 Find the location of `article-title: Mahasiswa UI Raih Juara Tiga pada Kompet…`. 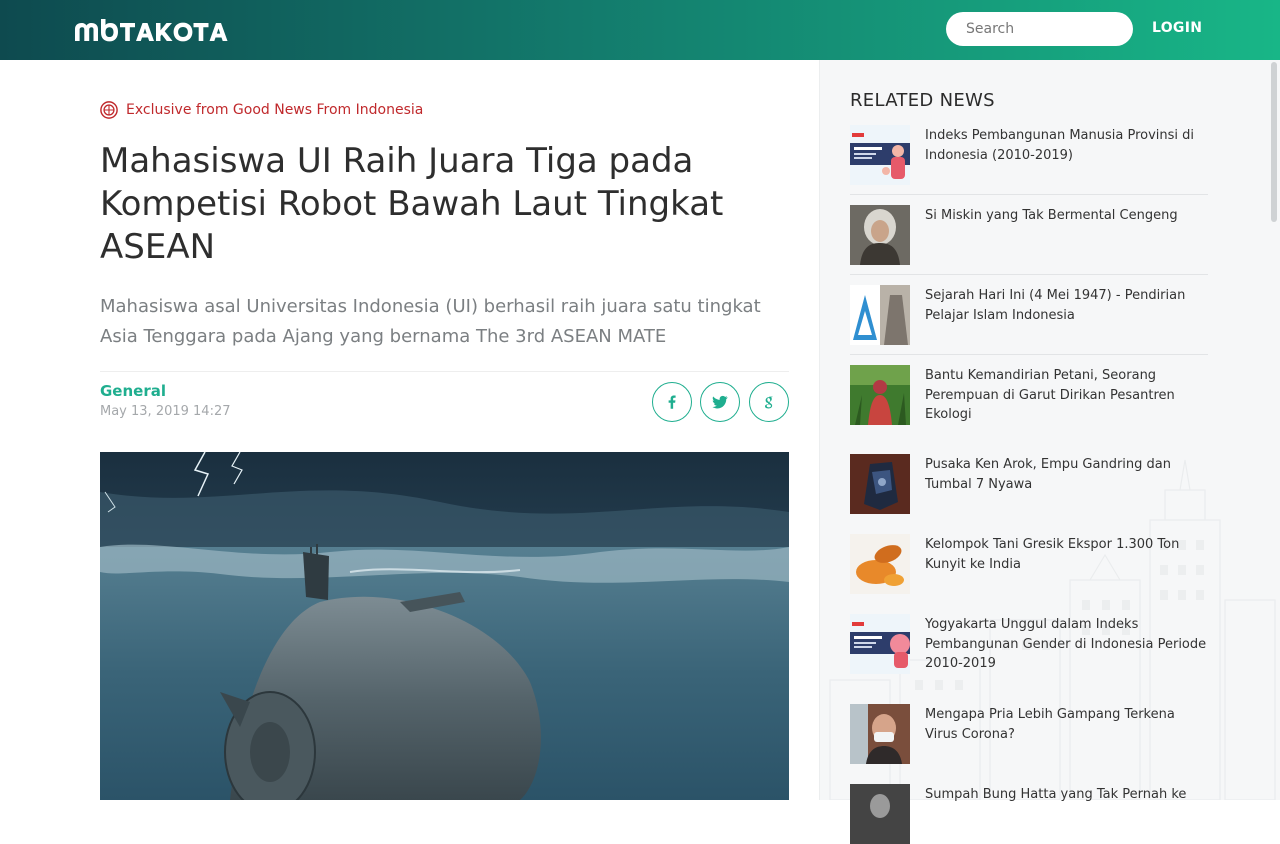

article-title: Mahasiswa UI Raih Juara Tiga pada Kompet… is located at coordinates (412, 204).